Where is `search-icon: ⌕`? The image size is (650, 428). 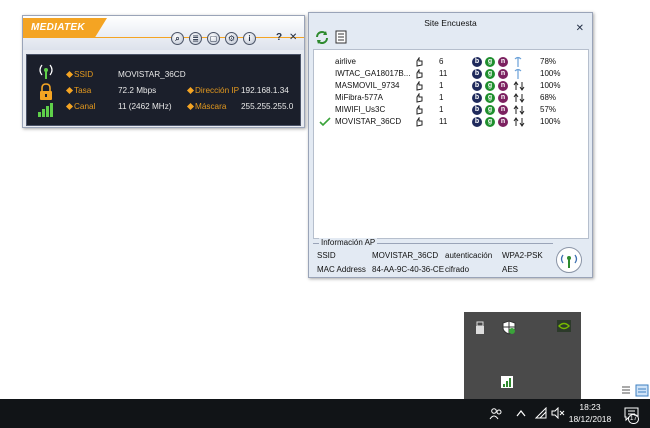
search-icon: ⌕ is located at coordinates (177, 38).